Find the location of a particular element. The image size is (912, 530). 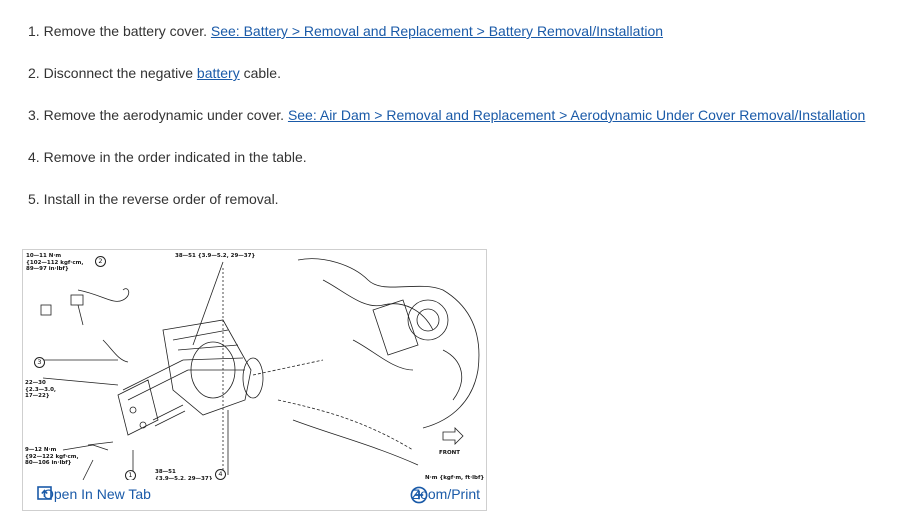

torque-spec-top-center: 38—51 {3.9—5.2, 29—37} is located at coordinates (215, 256).